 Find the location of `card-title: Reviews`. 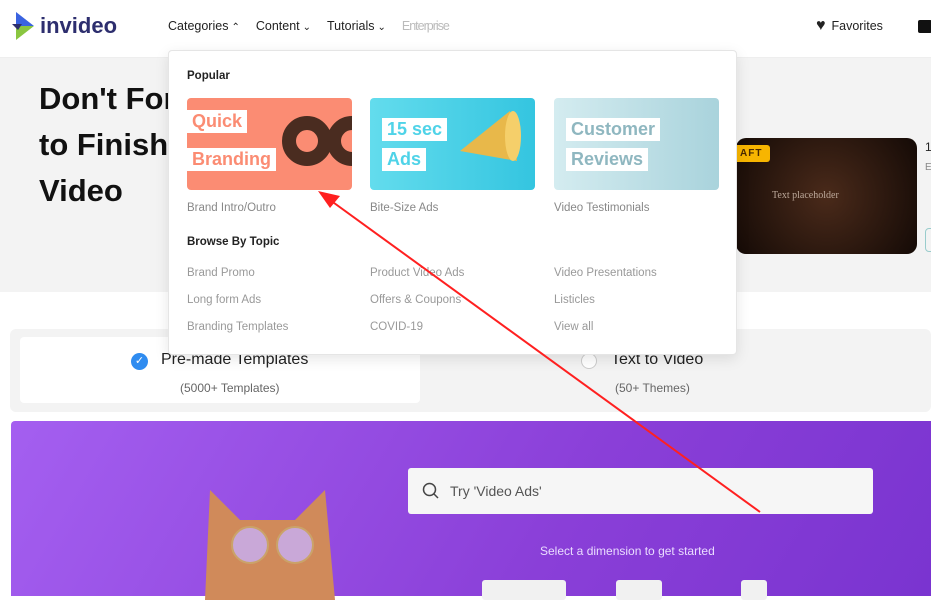

card-title: Reviews is located at coordinates (607, 159).